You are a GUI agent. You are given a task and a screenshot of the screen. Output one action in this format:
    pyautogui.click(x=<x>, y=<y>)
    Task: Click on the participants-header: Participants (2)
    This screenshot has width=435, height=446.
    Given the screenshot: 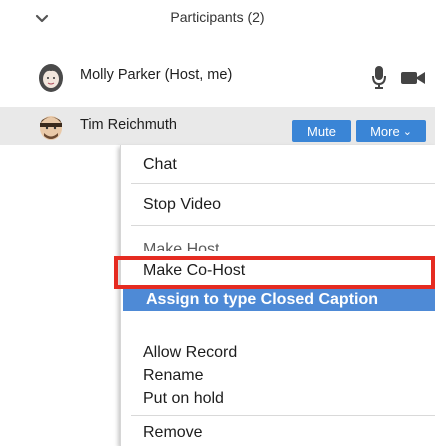 What is the action you would take?
    pyautogui.click(x=217, y=23)
    